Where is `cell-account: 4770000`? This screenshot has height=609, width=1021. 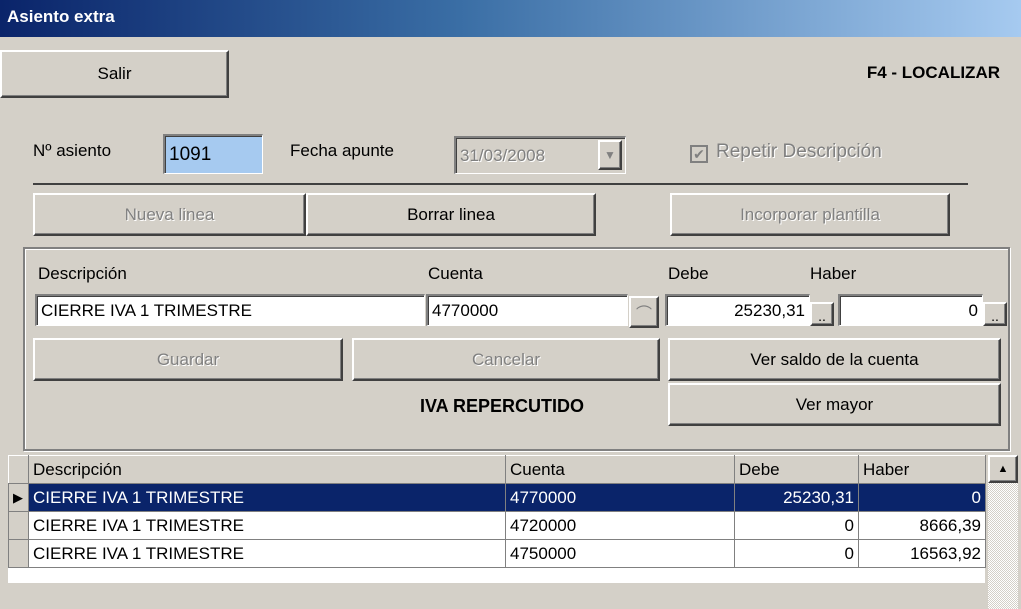 cell-account: 4770000 is located at coordinates (620, 497).